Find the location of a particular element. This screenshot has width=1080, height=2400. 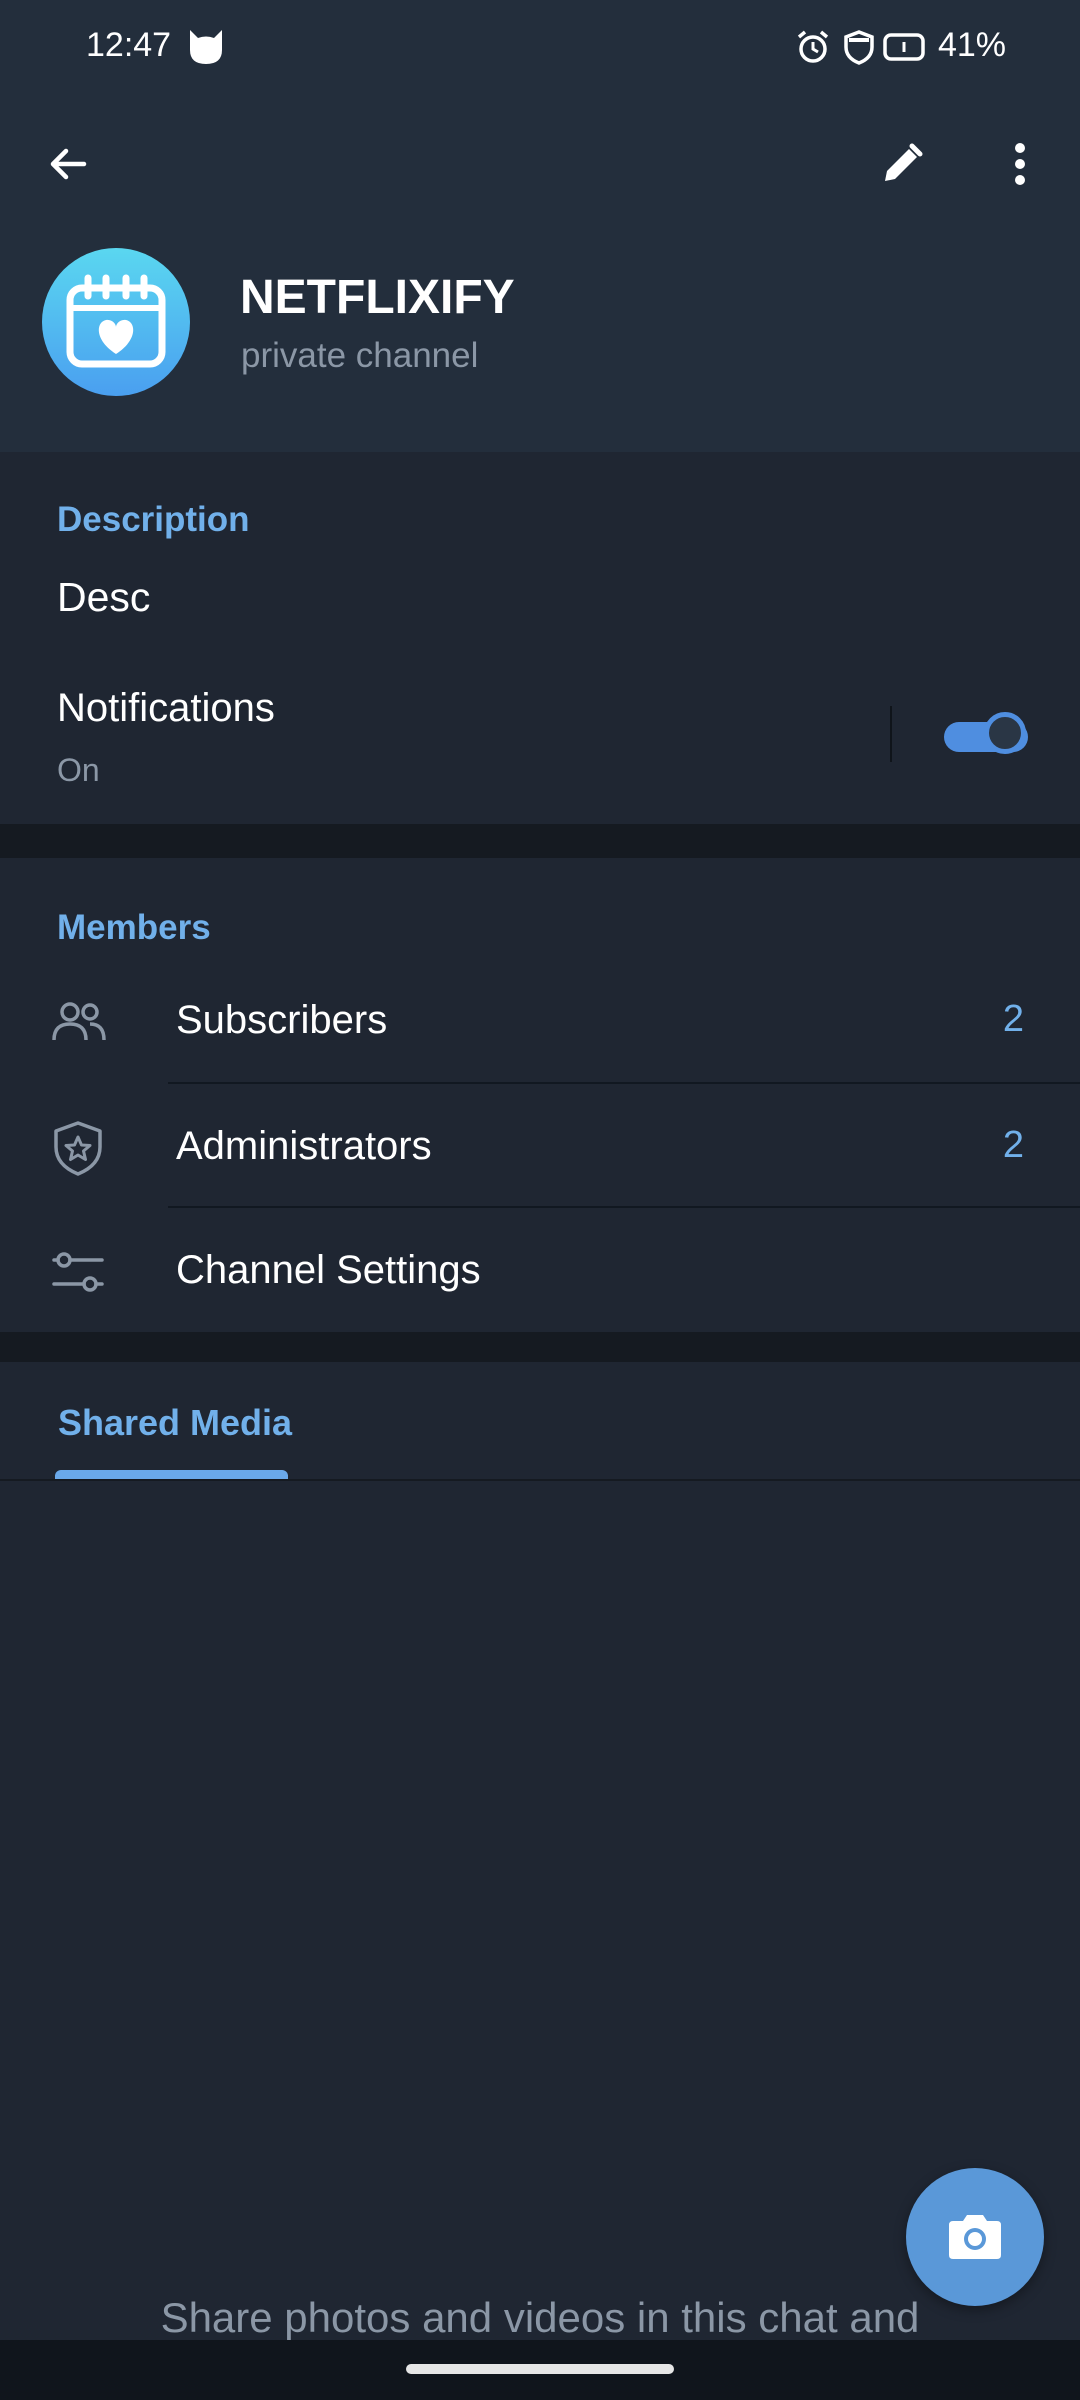

more-options-button is located at coordinates (1020, 164).